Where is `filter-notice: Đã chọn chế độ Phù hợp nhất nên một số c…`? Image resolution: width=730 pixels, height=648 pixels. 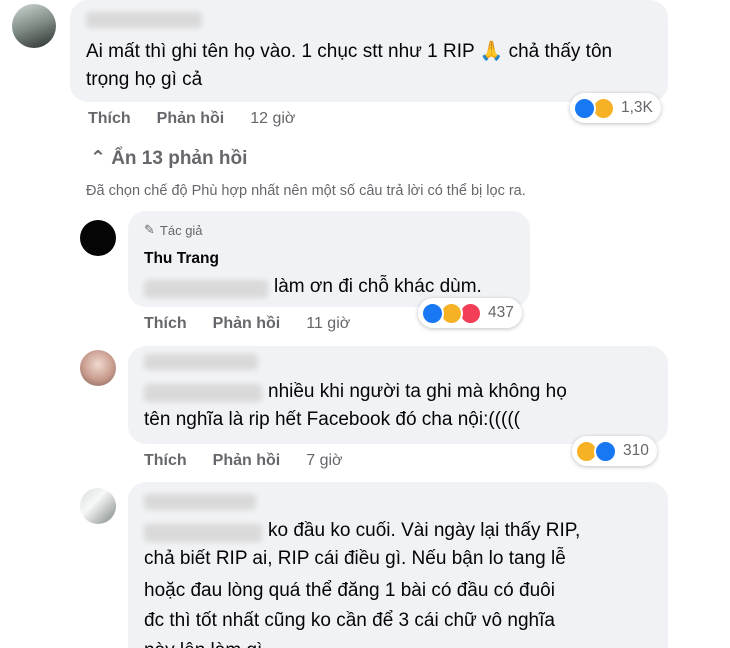 filter-notice: Đã chọn chế độ Phù hợp nhất nên một số c… is located at coordinates (306, 191).